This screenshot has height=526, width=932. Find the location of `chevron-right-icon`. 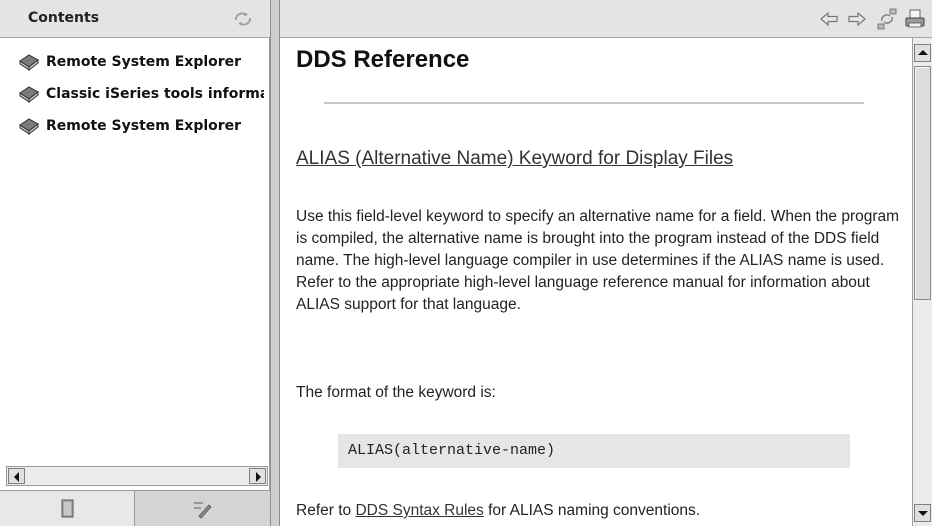

chevron-right-icon is located at coordinates (258, 477).